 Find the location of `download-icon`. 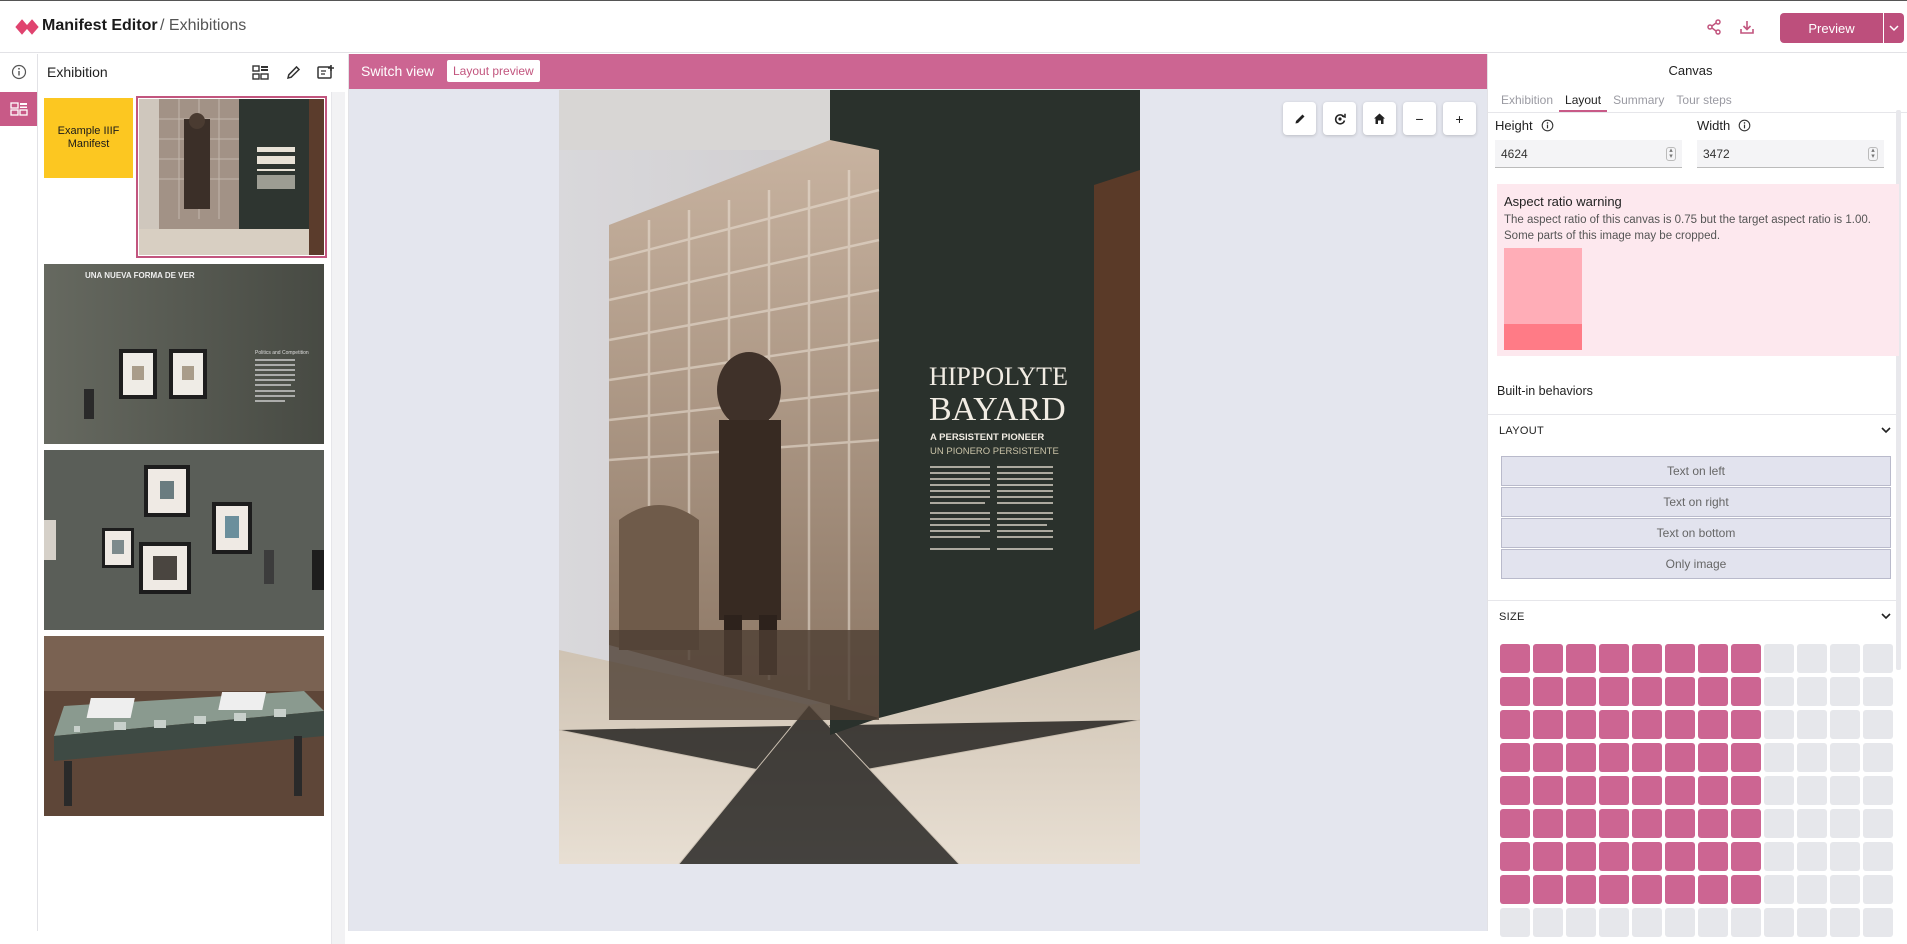

download-icon is located at coordinates (1747, 27).